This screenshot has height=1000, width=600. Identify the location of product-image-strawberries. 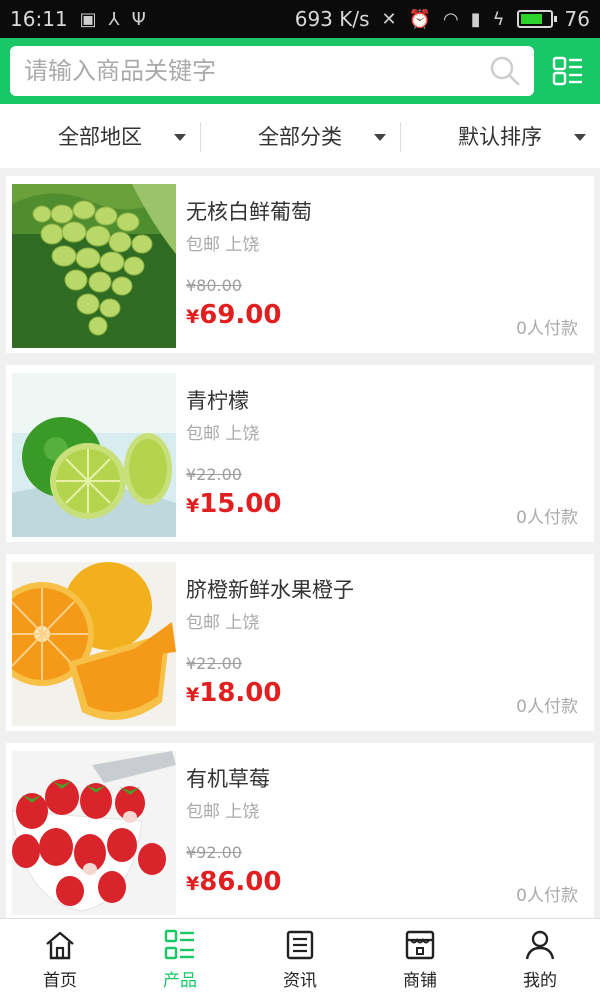
(94, 833).